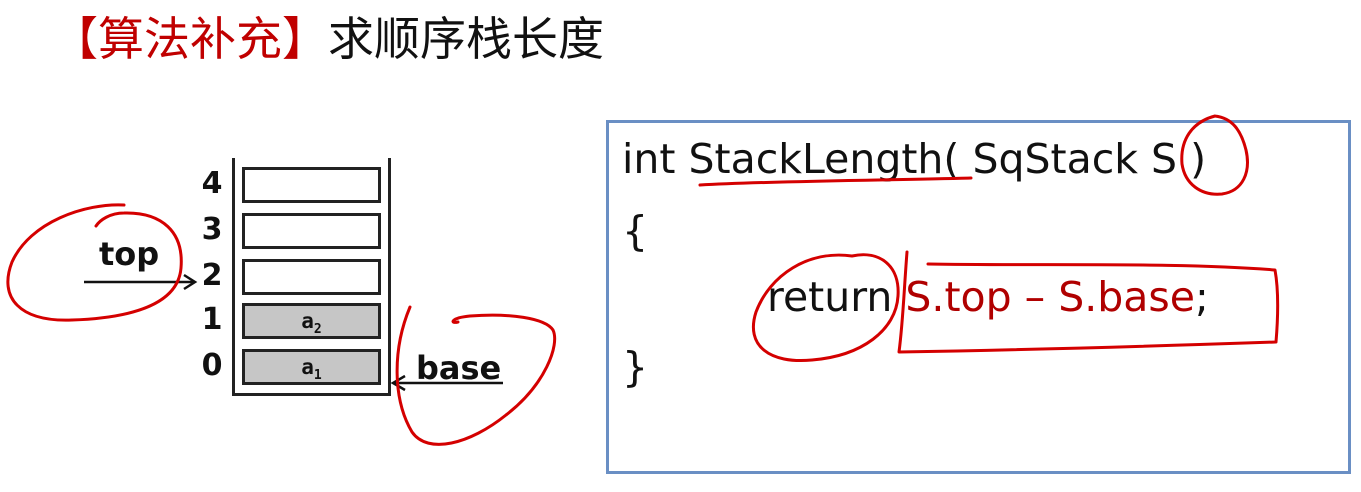  What do you see at coordinates (446, 383) in the screenshot?
I see `base-pointer-arrow` at bounding box center [446, 383].